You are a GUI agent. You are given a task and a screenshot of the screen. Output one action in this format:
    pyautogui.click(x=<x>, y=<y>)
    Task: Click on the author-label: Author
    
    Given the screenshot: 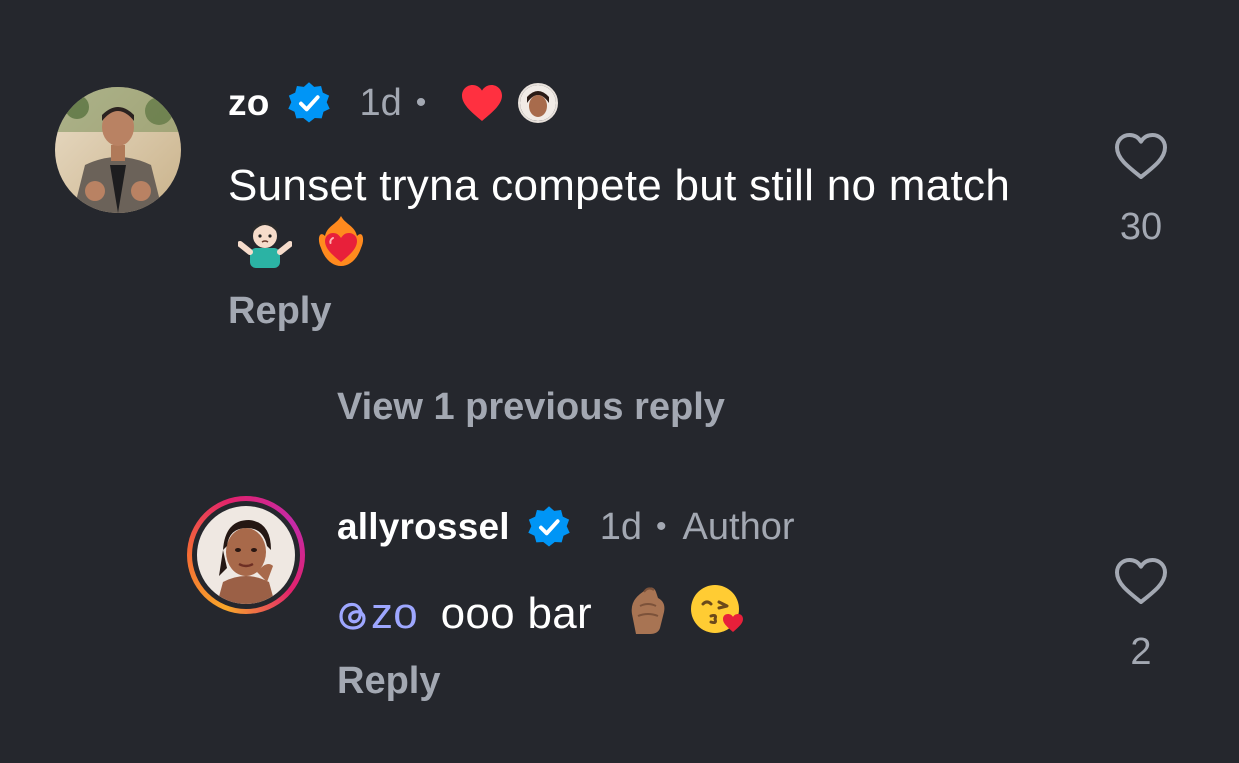 What is the action you would take?
    pyautogui.click(x=738, y=526)
    